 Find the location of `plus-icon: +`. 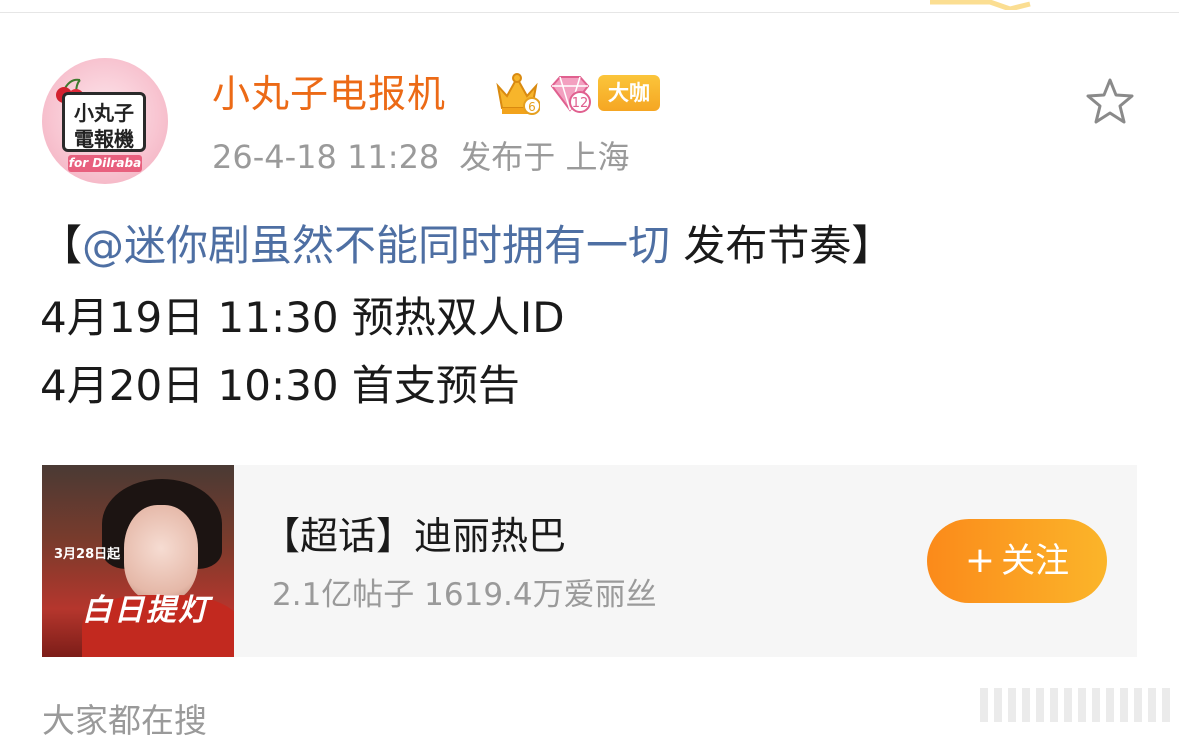

plus-icon: + is located at coordinates (980, 560).